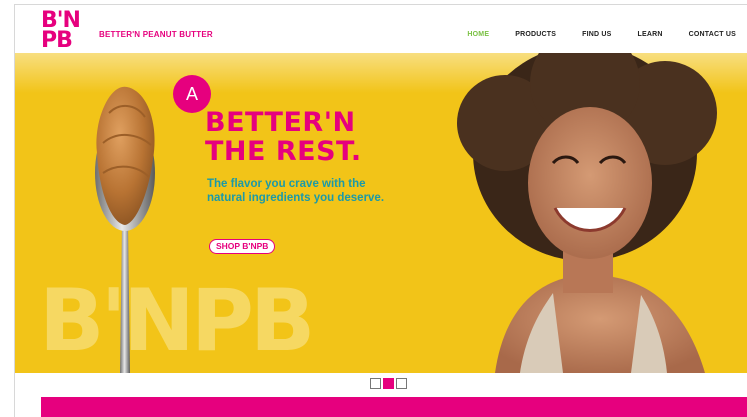 This screenshot has height=417, width=747. What do you see at coordinates (283, 151) in the screenshot?
I see `headline-line-2: THE REST.` at bounding box center [283, 151].